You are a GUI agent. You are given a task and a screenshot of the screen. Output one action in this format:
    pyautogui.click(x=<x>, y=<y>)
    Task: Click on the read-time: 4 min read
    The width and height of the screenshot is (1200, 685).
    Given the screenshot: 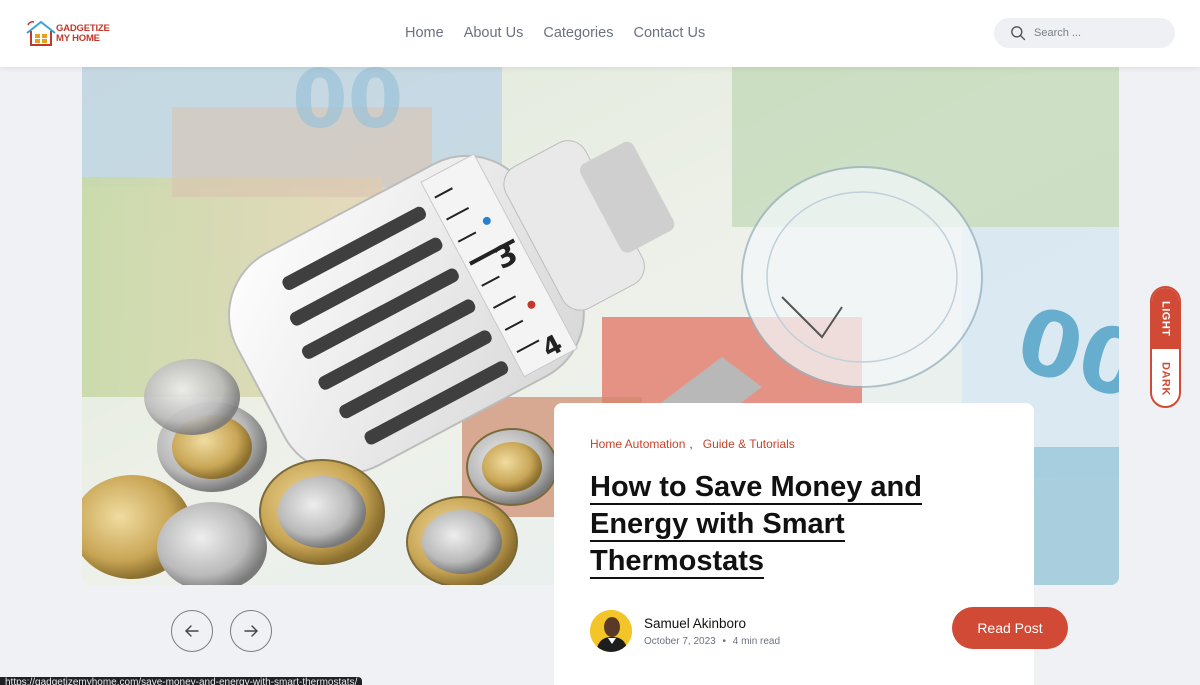 What is the action you would take?
    pyautogui.click(x=756, y=641)
    